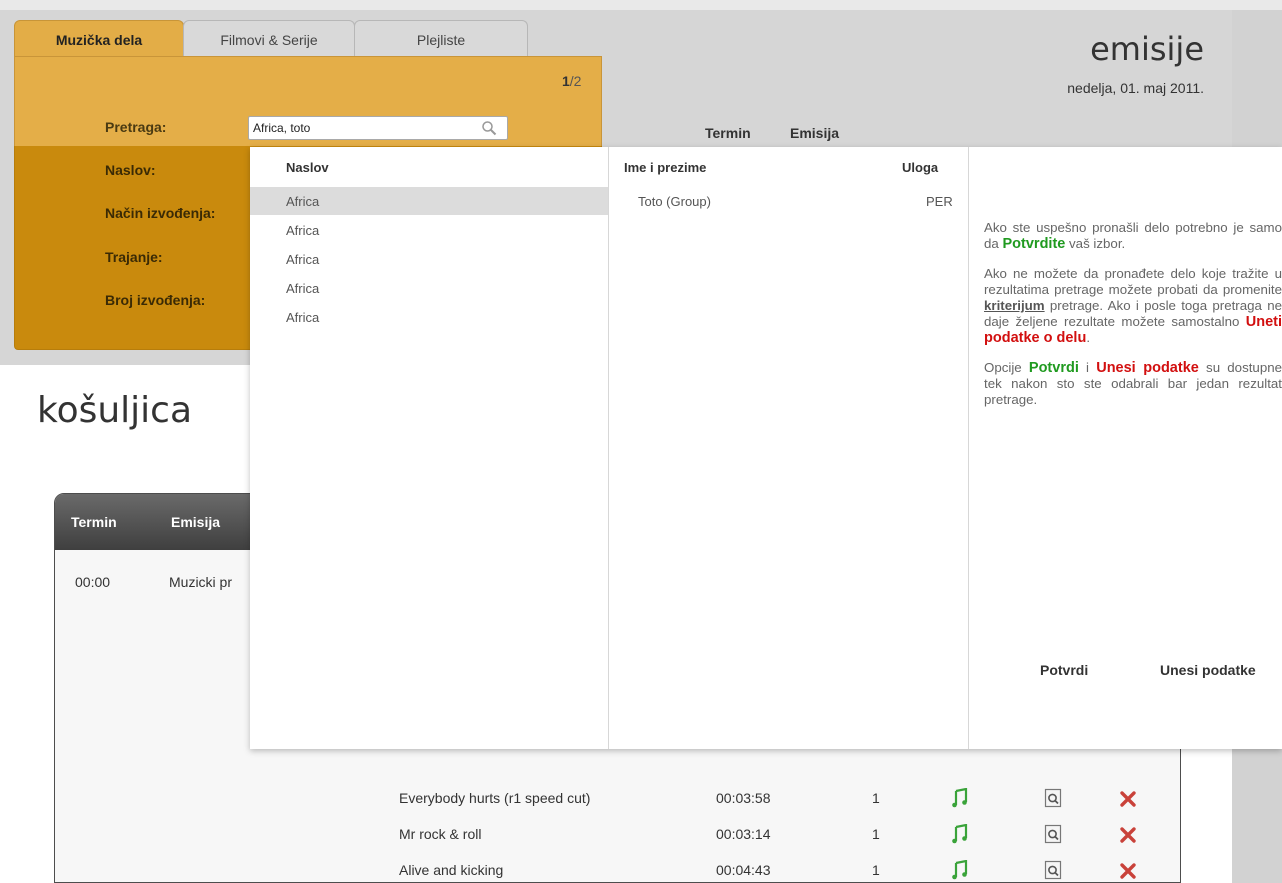  I want to click on help-highlight-enter: Unesi podatke, so click(1147, 368).